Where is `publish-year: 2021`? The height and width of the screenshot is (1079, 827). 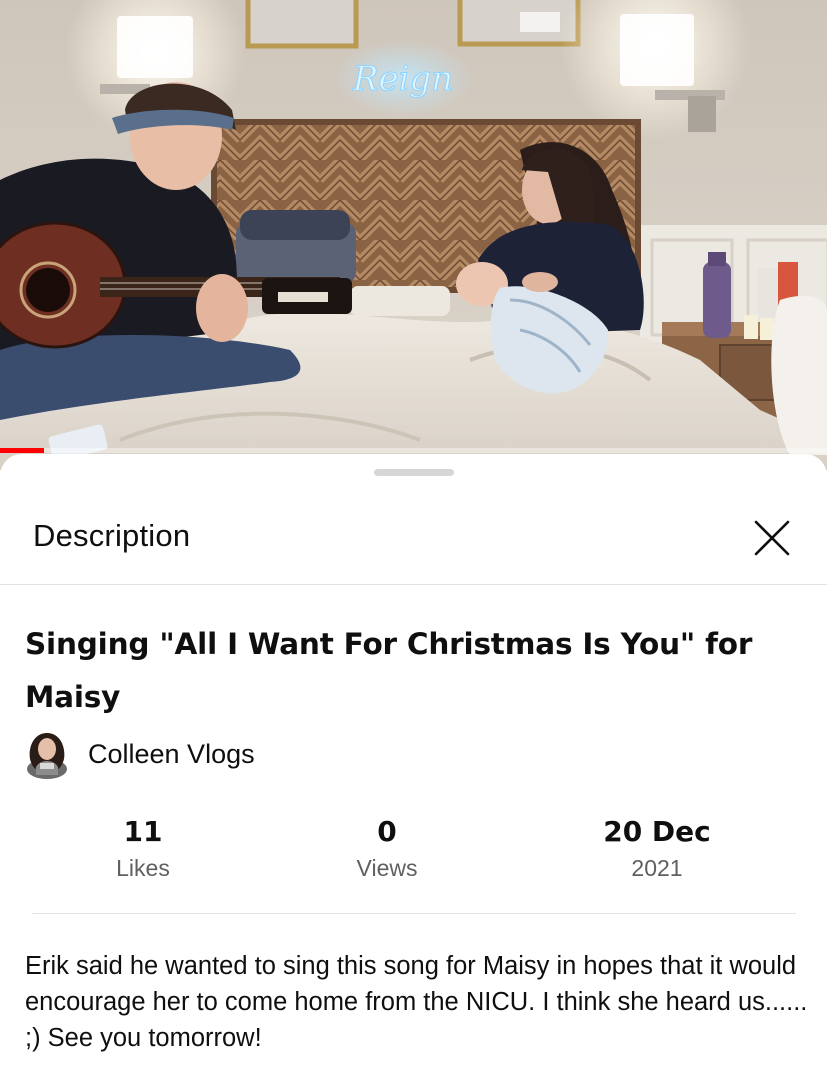
publish-year: 2021 is located at coordinates (657, 868).